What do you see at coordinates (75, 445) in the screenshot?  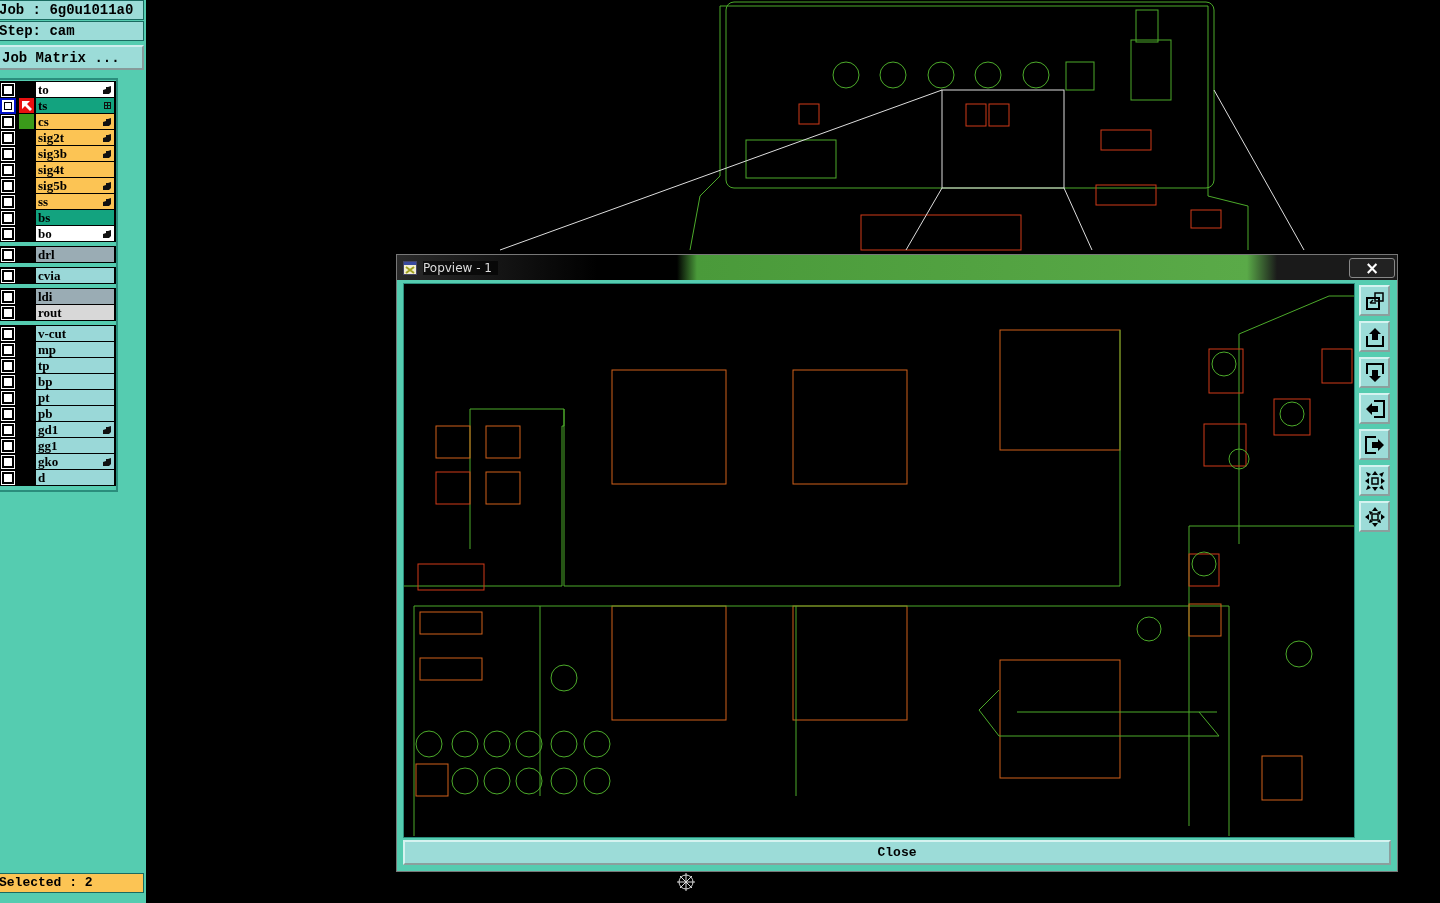 I see `layer-name: gg1` at bounding box center [75, 445].